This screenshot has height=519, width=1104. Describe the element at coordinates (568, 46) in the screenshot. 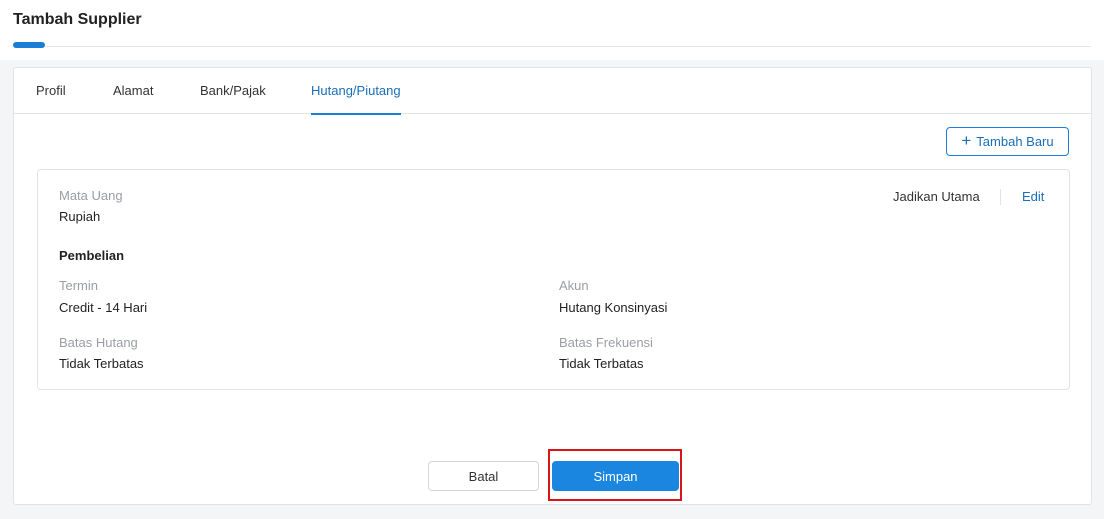

I see `header-divider` at that location.